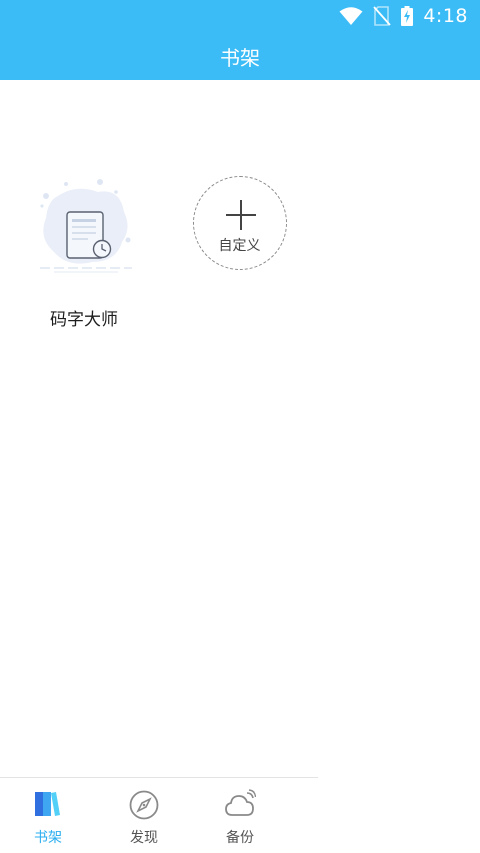 This screenshot has width=480, height=853. Describe the element at coordinates (86, 226) in the screenshot. I see `book-cover-illustration` at that location.